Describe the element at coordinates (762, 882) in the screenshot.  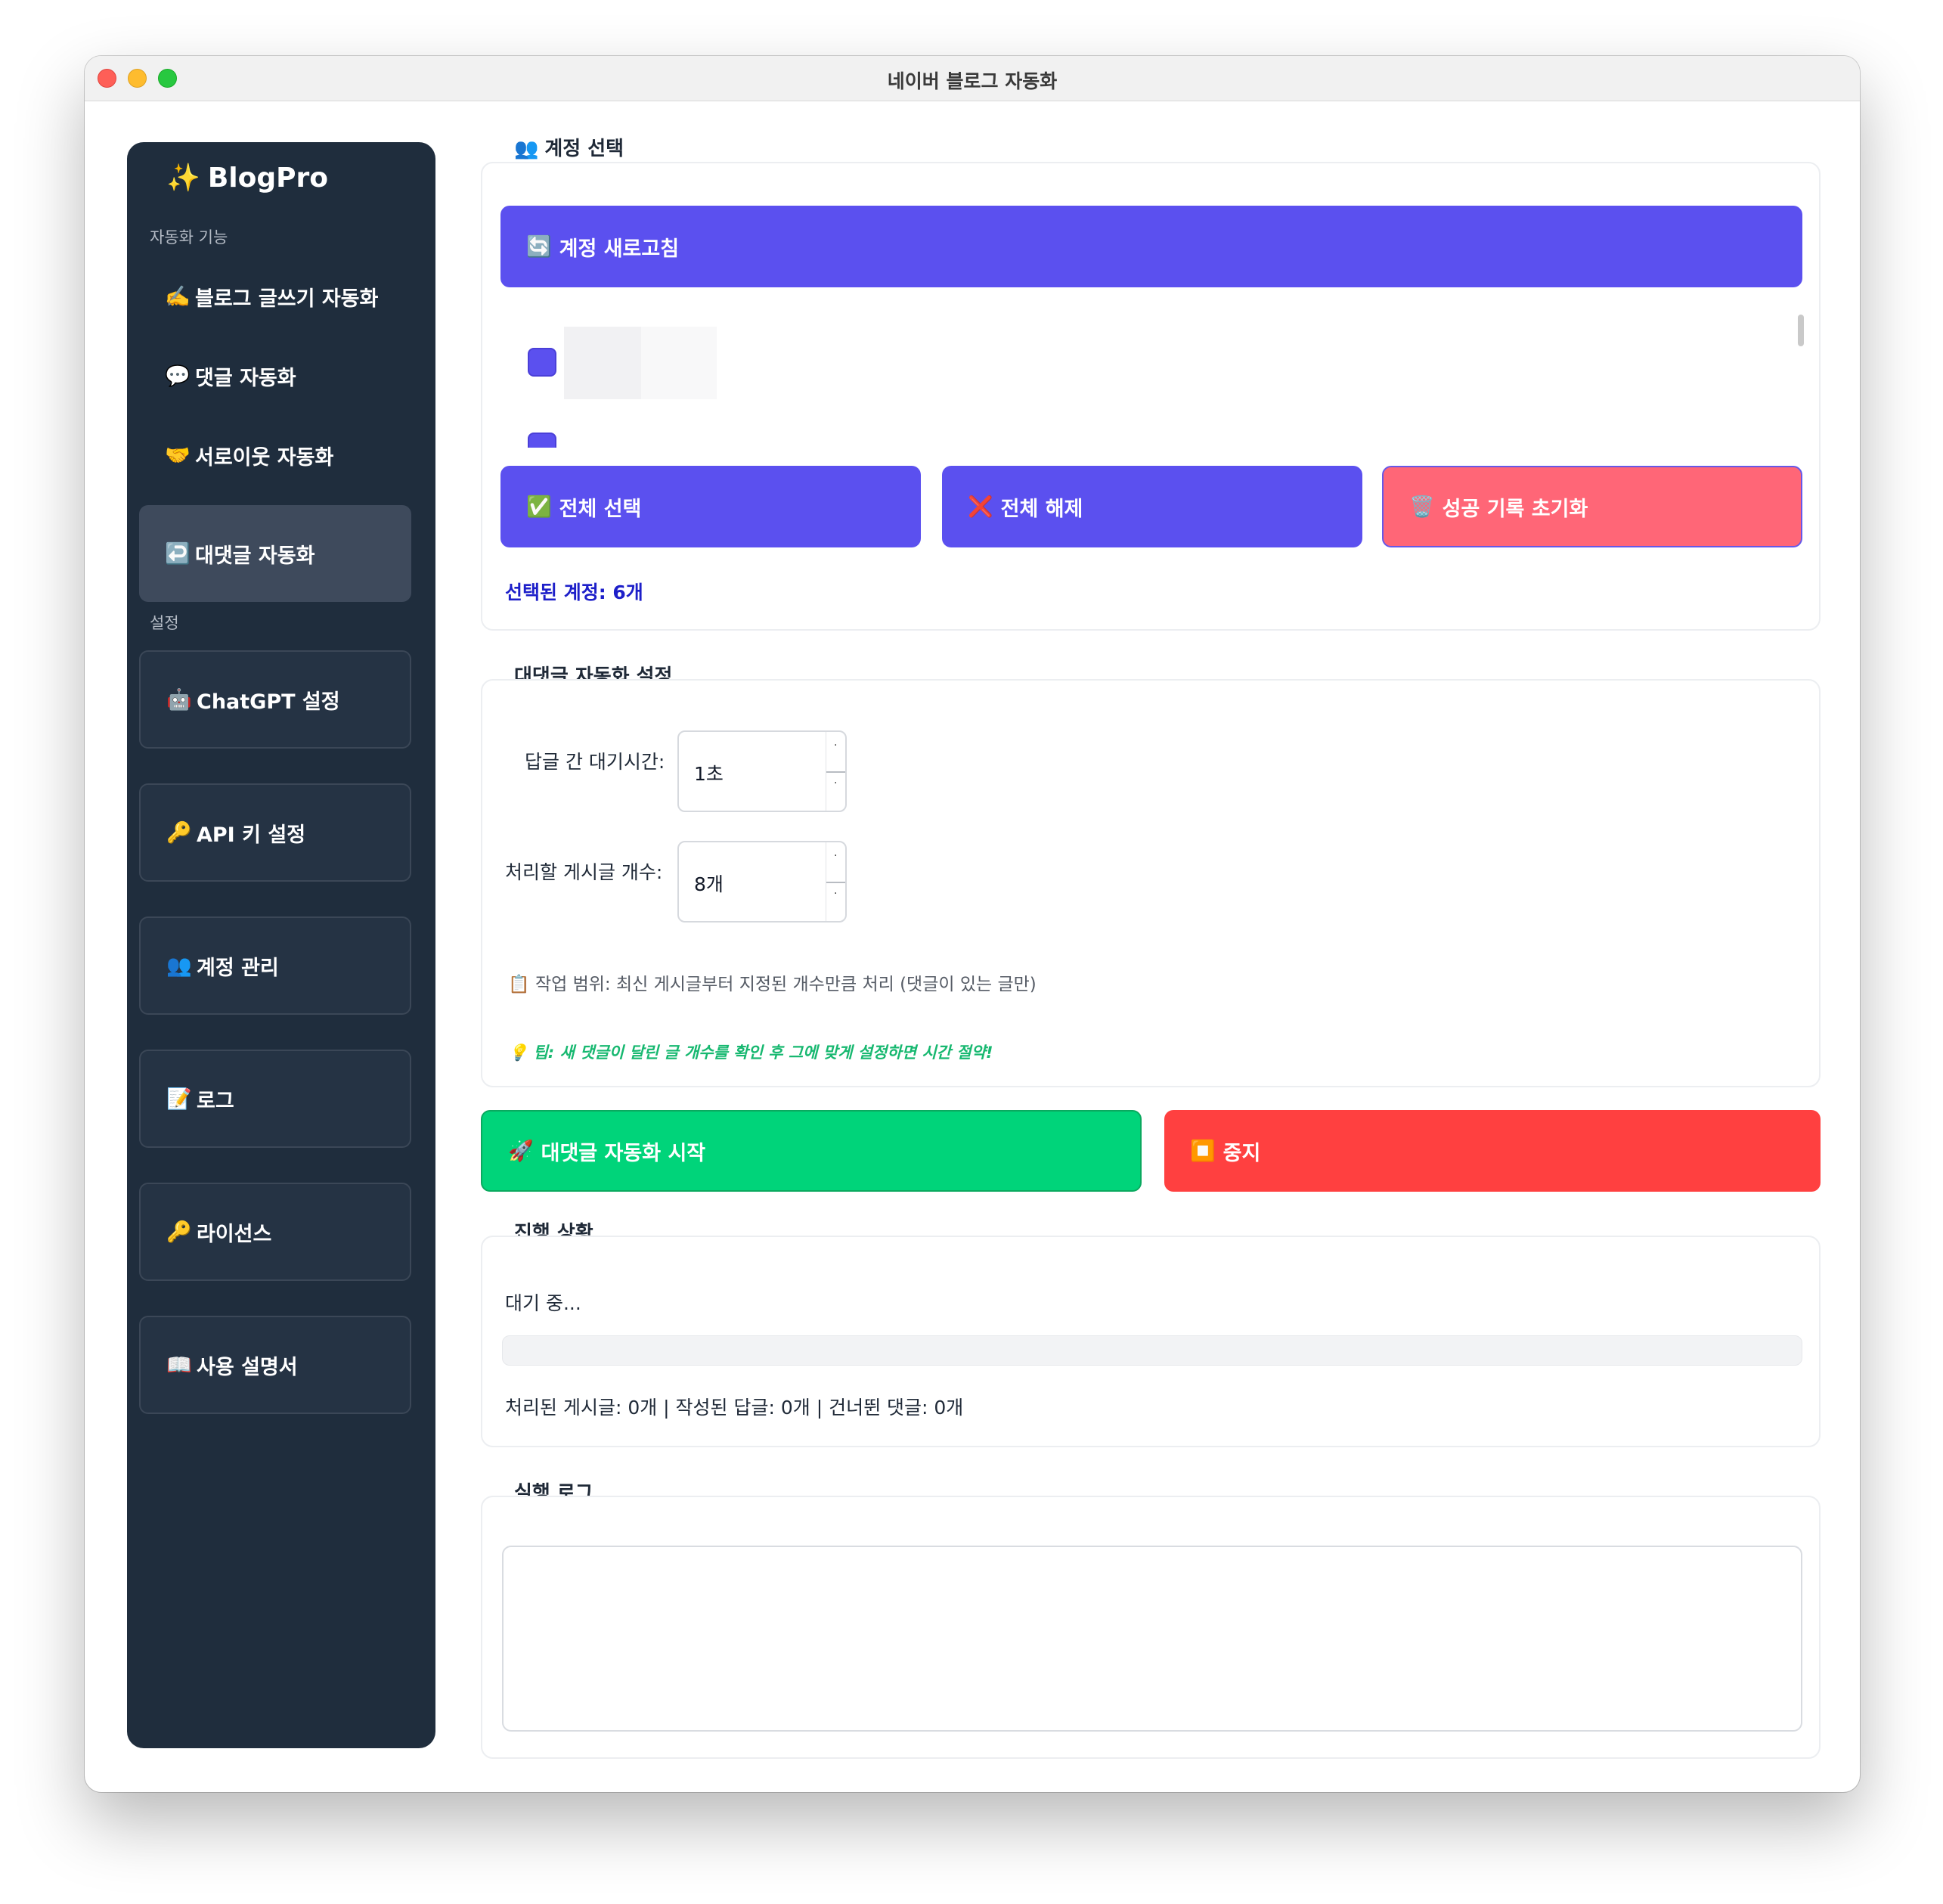
I see `post-count-spinbox: 8개 · ·` at that location.